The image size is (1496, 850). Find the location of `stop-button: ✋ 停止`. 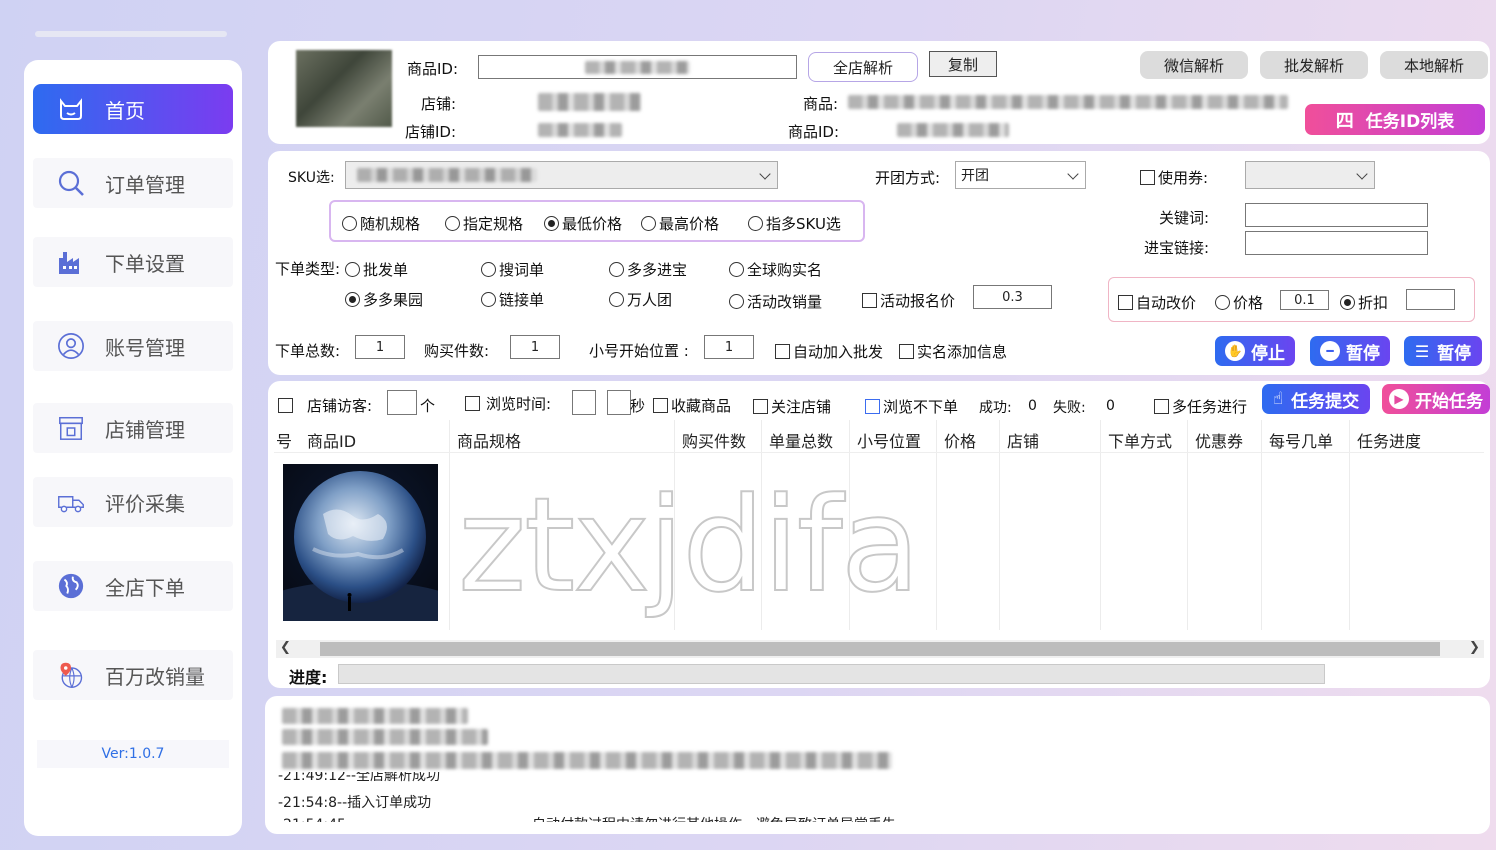

stop-button: ✋ 停止 is located at coordinates (1255, 351).